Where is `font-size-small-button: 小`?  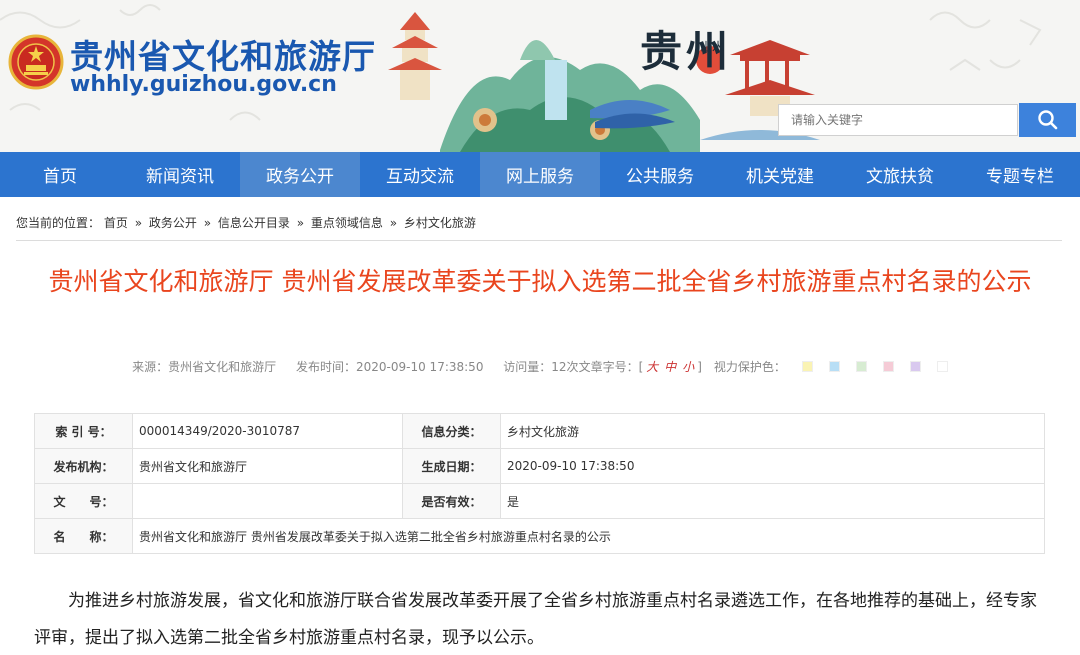 font-size-small-button: 小 is located at coordinates (688, 367).